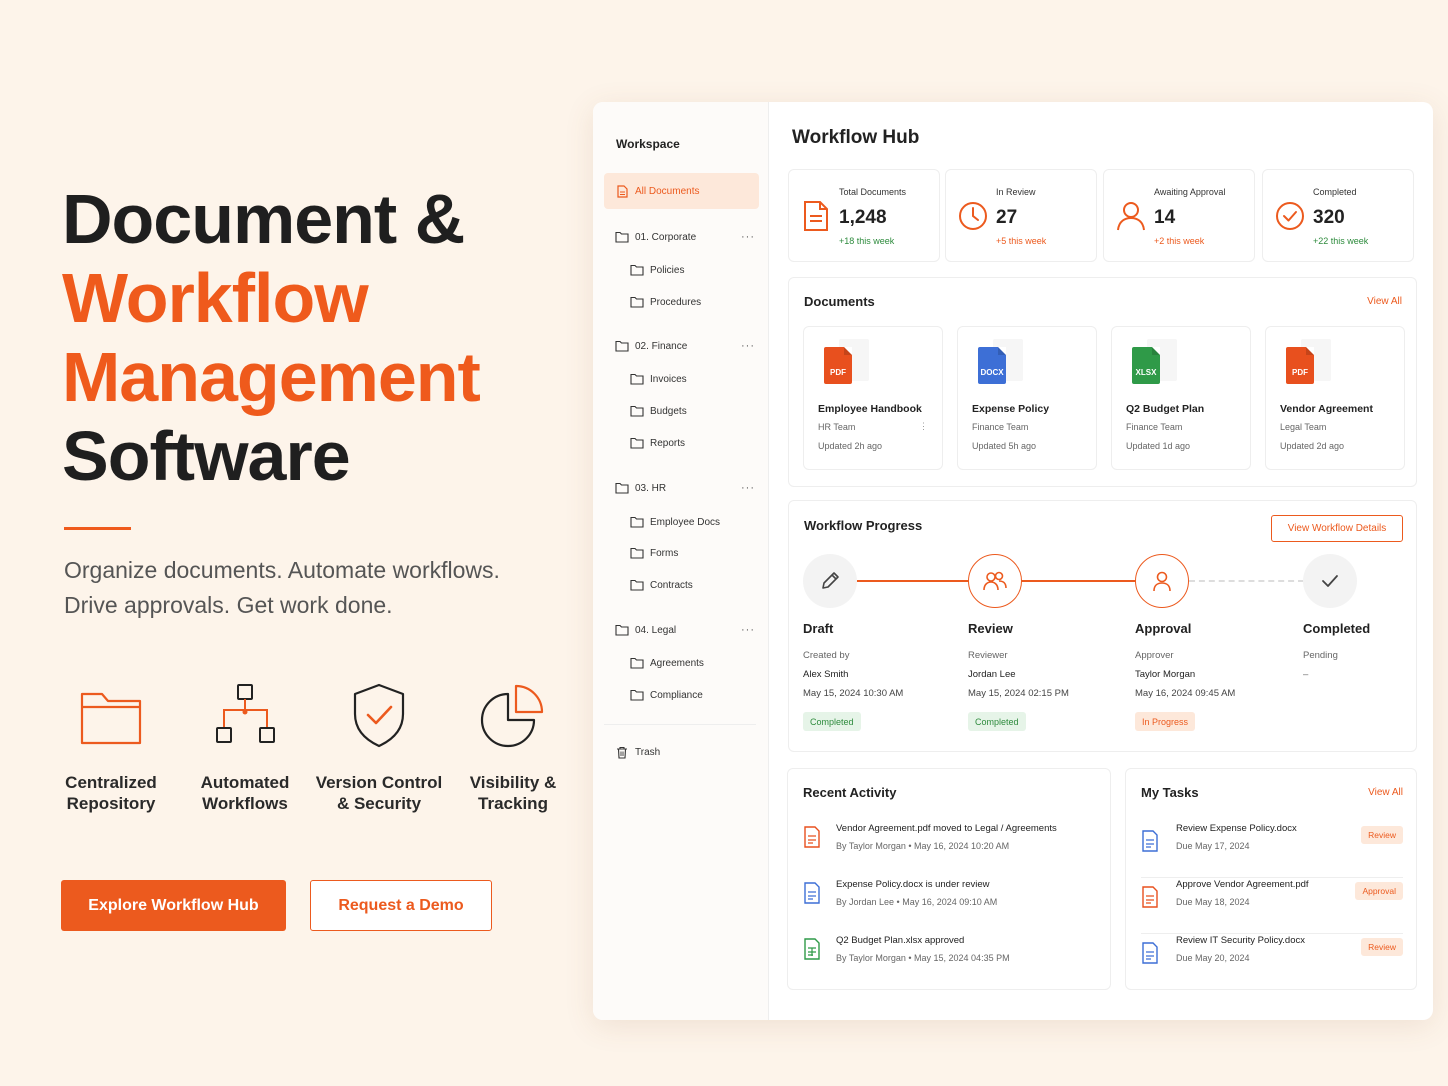  What do you see at coordinates (681, 379) in the screenshot?
I see `sidebar-item-invoices: Invoices` at bounding box center [681, 379].